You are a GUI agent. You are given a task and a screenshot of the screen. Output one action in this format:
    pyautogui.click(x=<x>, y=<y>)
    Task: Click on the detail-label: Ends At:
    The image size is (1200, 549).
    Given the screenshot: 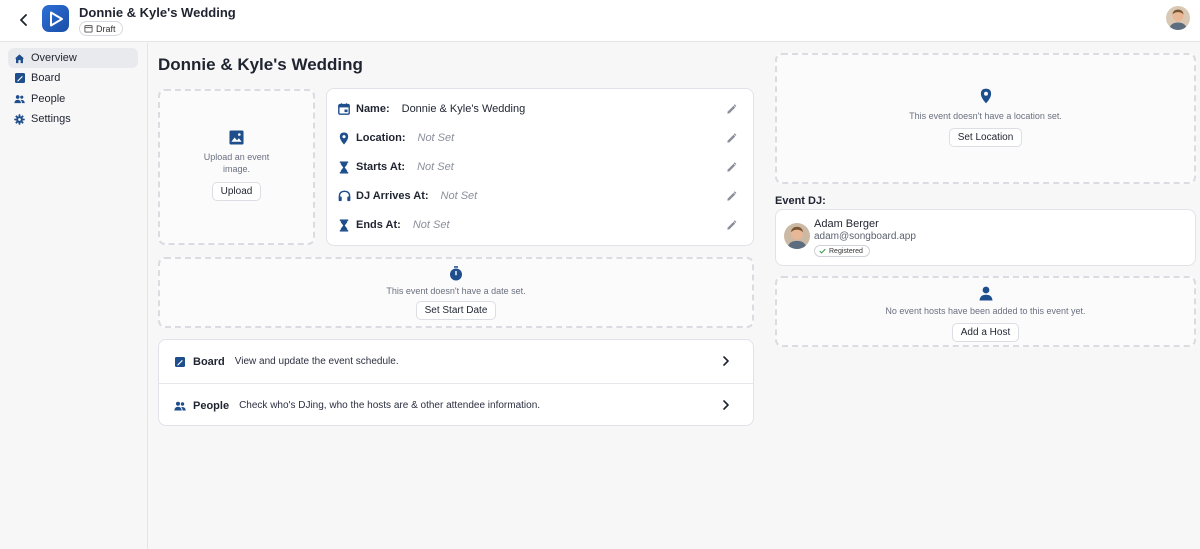 What is the action you would take?
    pyautogui.click(x=378, y=225)
    